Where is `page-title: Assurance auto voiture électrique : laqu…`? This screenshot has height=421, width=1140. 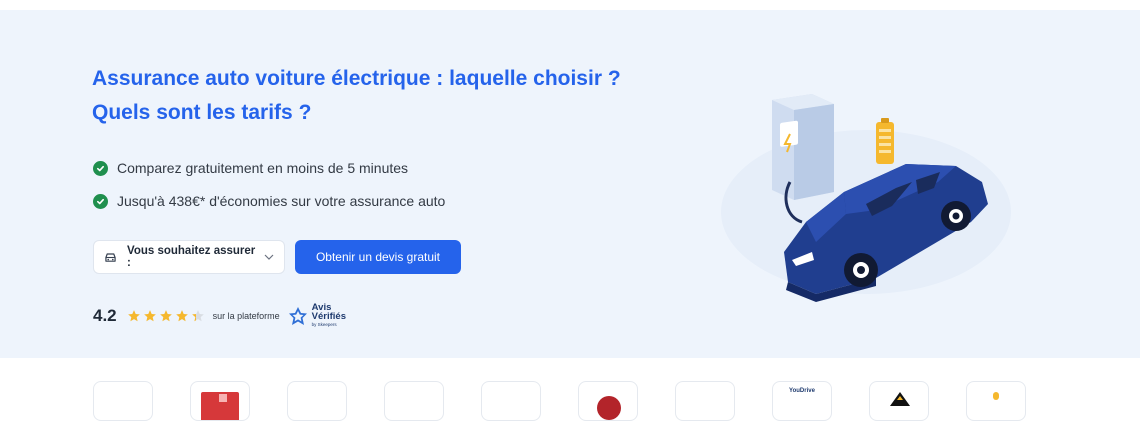
page-title: Assurance auto voiture électrique : laqu… is located at coordinates (392, 96).